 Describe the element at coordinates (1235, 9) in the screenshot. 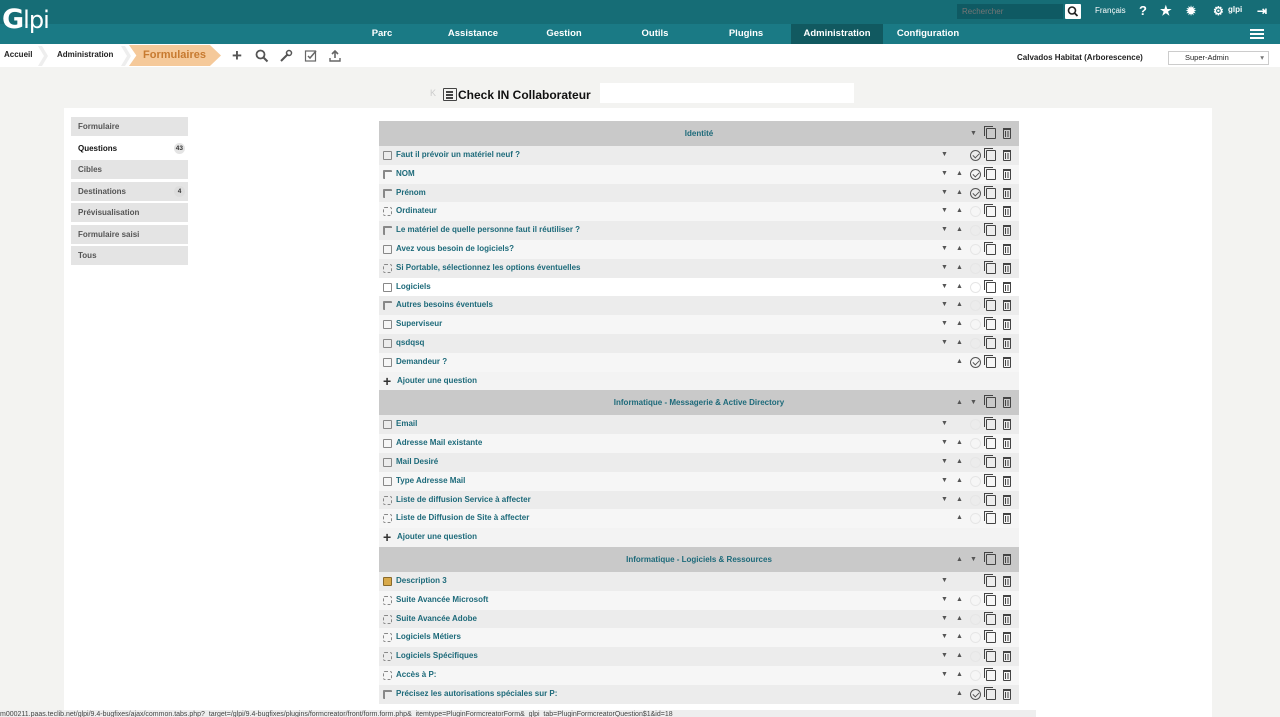

I see `user-name: glpi` at that location.